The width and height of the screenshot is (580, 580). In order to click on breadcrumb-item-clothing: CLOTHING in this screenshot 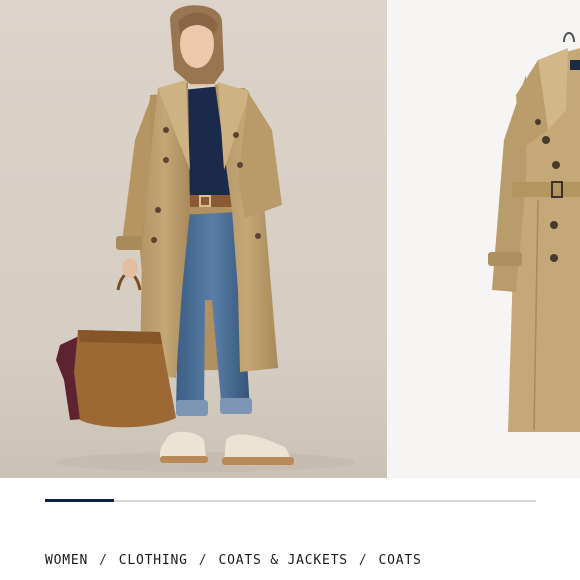, I will do `click(153, 560)`.